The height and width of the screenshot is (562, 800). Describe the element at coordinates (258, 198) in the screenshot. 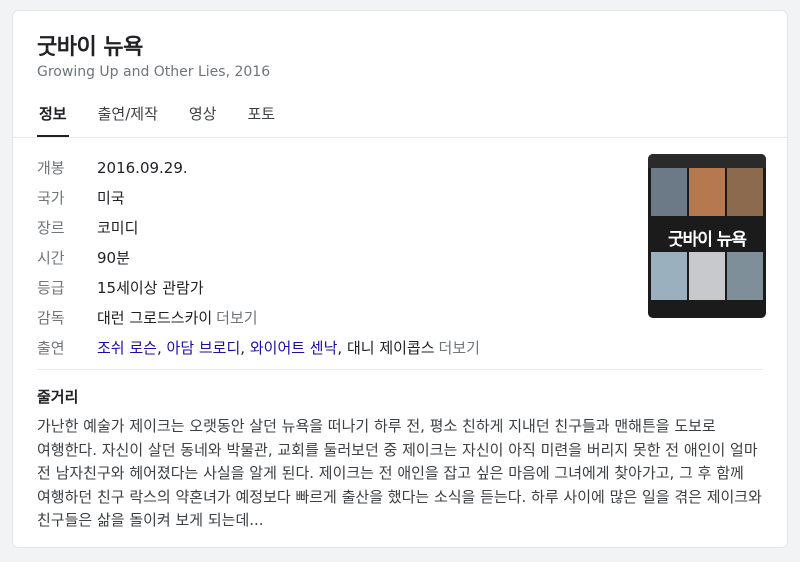

I see `country-row: 국가 미국` at that location.